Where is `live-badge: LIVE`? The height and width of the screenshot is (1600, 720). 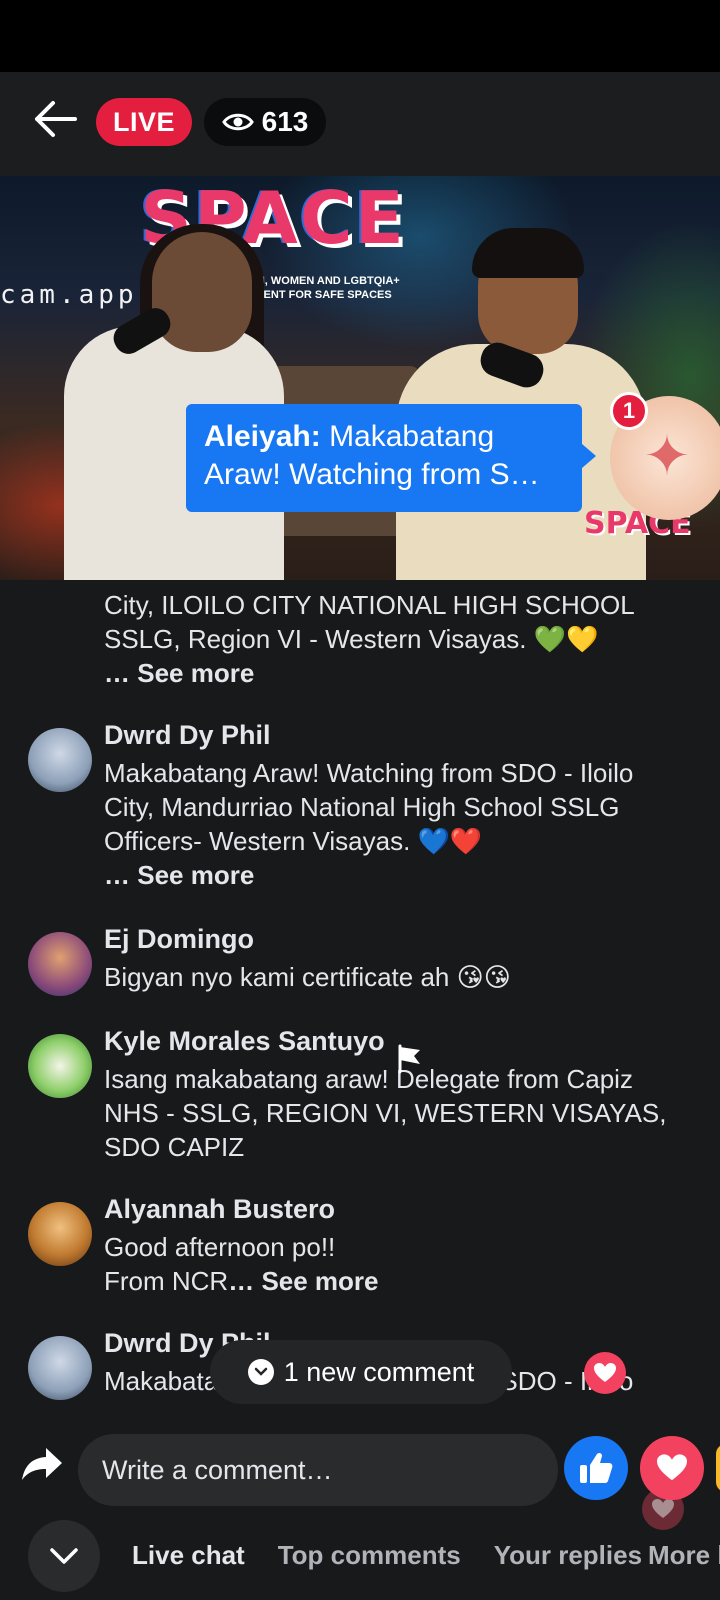
live-badge: LIVE is located at coordinates (144, 122).